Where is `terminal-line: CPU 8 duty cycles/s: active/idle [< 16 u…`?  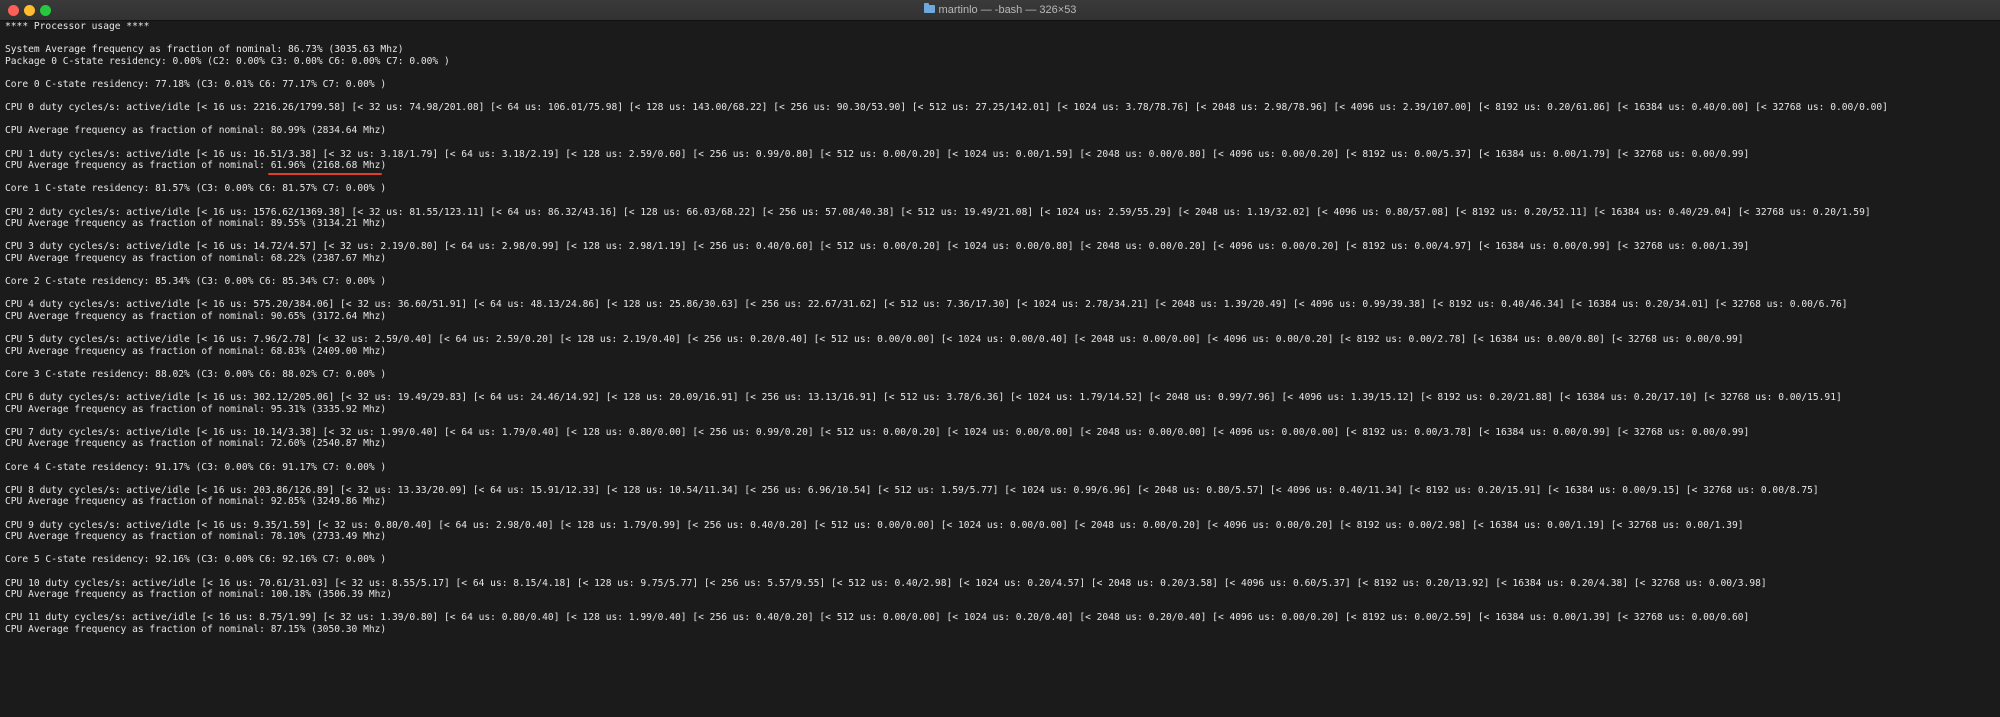 terminal-line: CPU 8 duty cycles/s: active/idle [< 16 u… is located at coordinates (912, 490).